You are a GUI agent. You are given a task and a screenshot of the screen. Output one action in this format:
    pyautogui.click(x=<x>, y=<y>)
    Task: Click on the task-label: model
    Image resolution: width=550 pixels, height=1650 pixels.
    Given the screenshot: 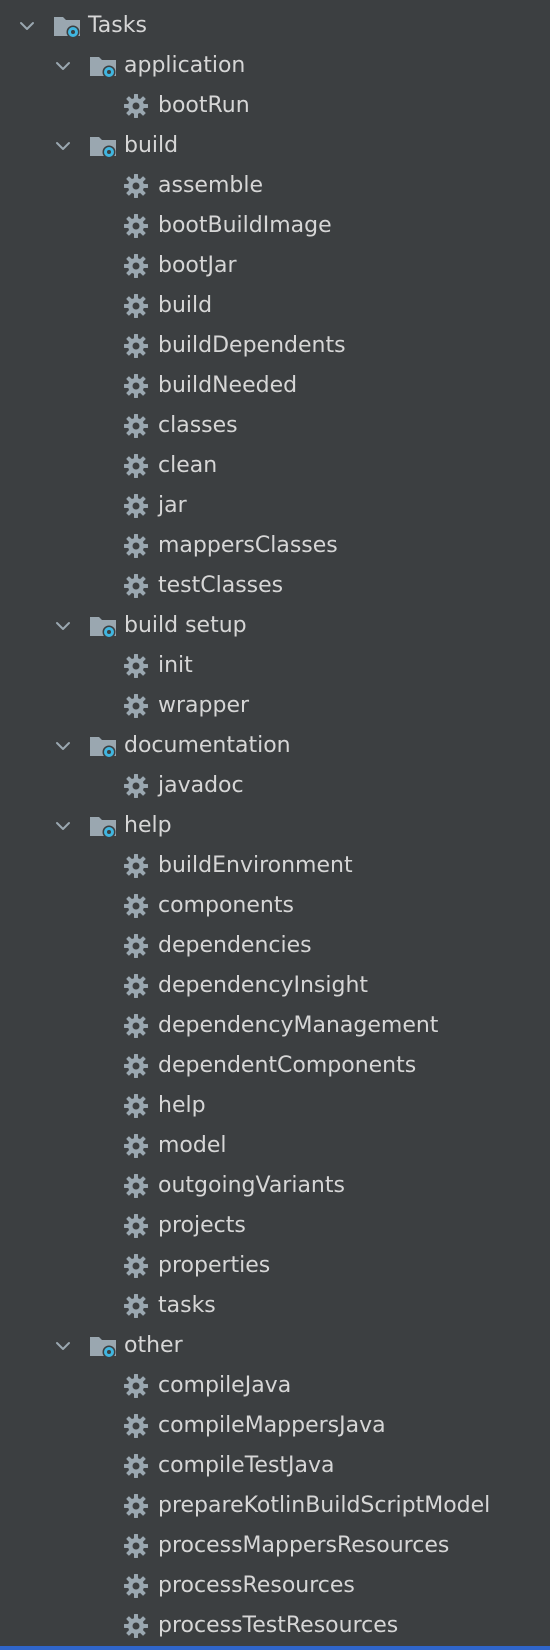 What is the action you would take?
    pyautogui.click(x=192, y=1145)
    